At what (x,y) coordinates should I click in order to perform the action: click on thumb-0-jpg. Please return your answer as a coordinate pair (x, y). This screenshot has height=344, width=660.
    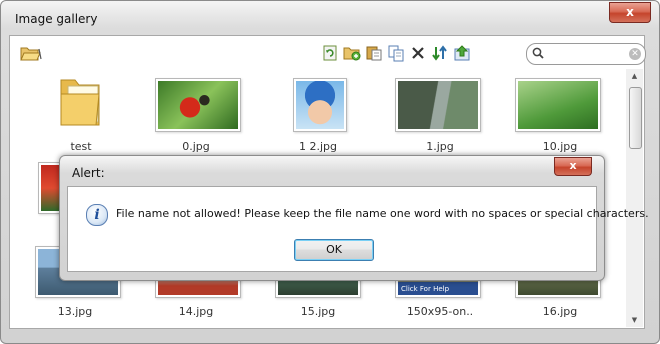
    Looking at the image, I should click on (198, 105).